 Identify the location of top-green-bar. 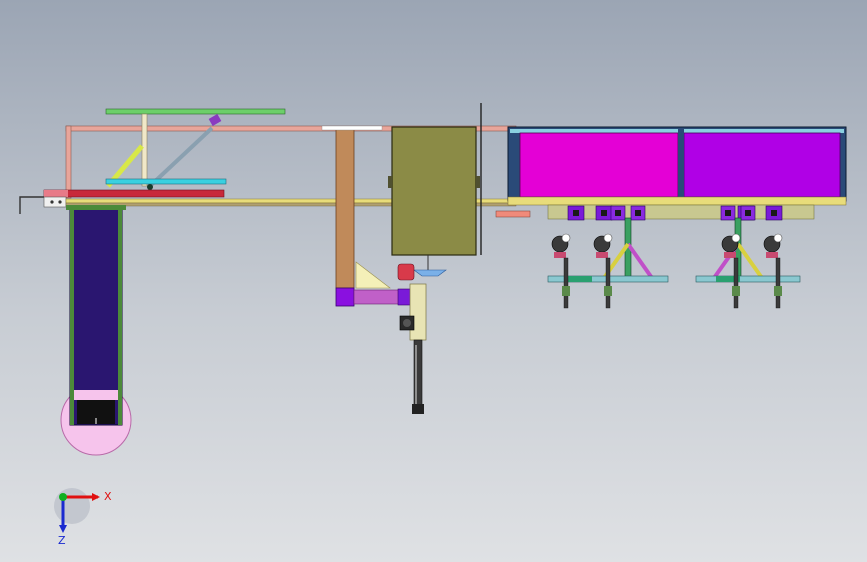
(195, 111).